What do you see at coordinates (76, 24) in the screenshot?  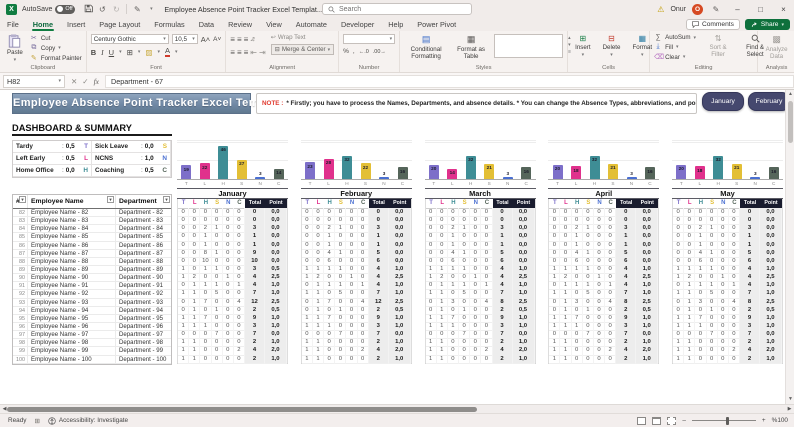 I see `tab-insert: Insert` at bounding box center [76, 24].